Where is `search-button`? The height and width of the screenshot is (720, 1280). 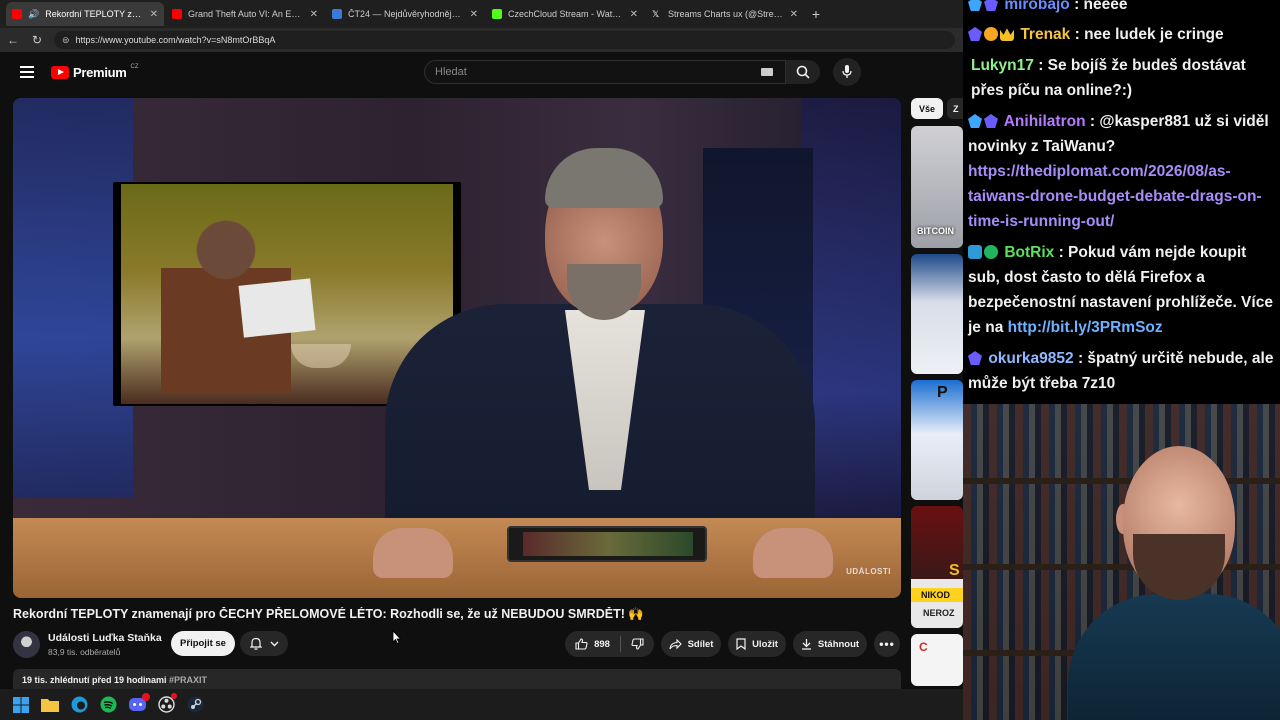
search-button is located at coordinates (803, 72).